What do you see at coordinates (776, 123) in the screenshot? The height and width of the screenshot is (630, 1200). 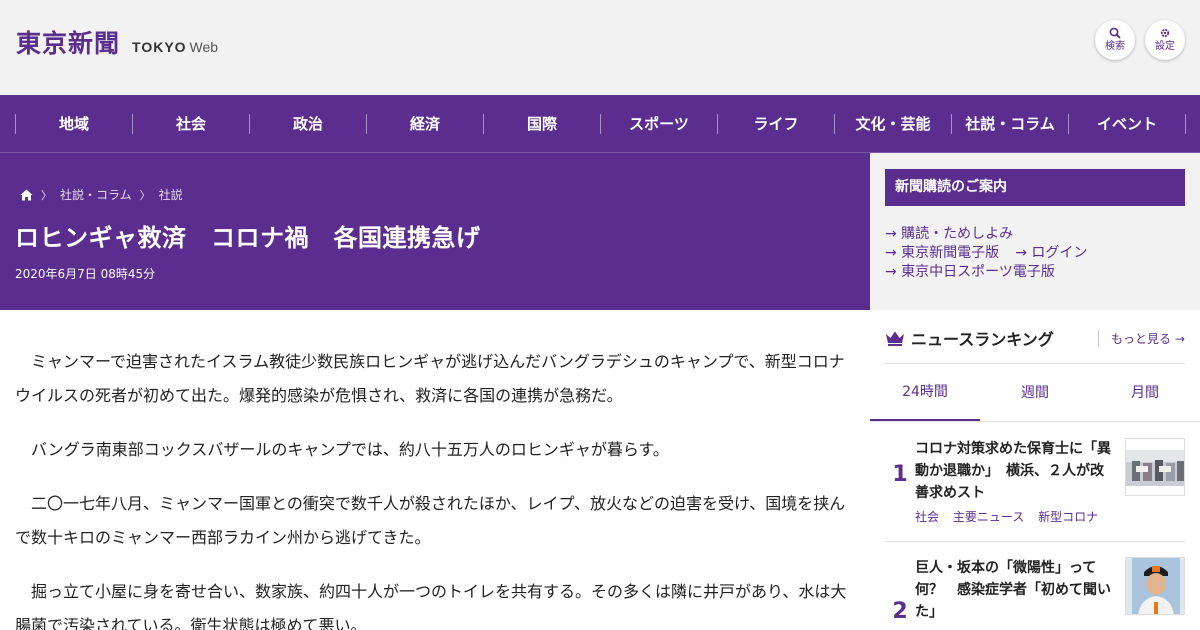 I see `nav-item-life: ライフ` at bounding box center [776, 123].